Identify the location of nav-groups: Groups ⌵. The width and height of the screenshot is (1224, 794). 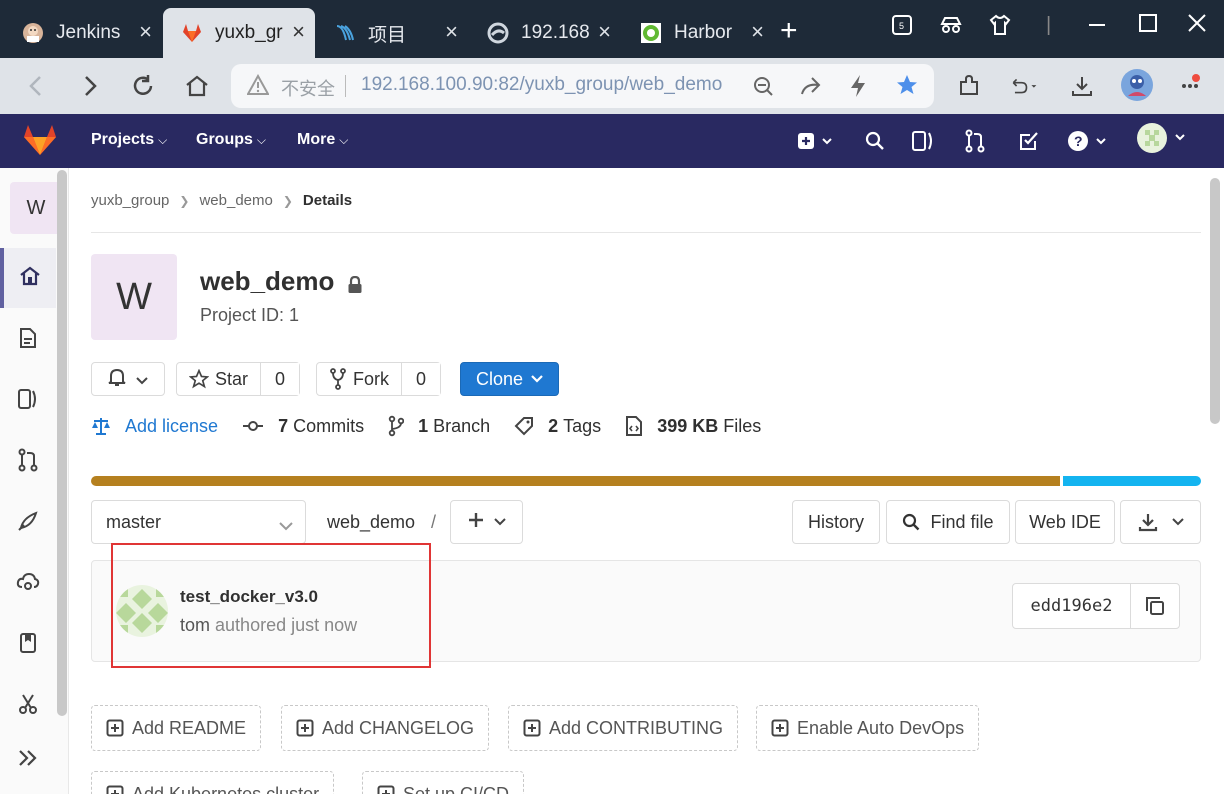
(231, 140).